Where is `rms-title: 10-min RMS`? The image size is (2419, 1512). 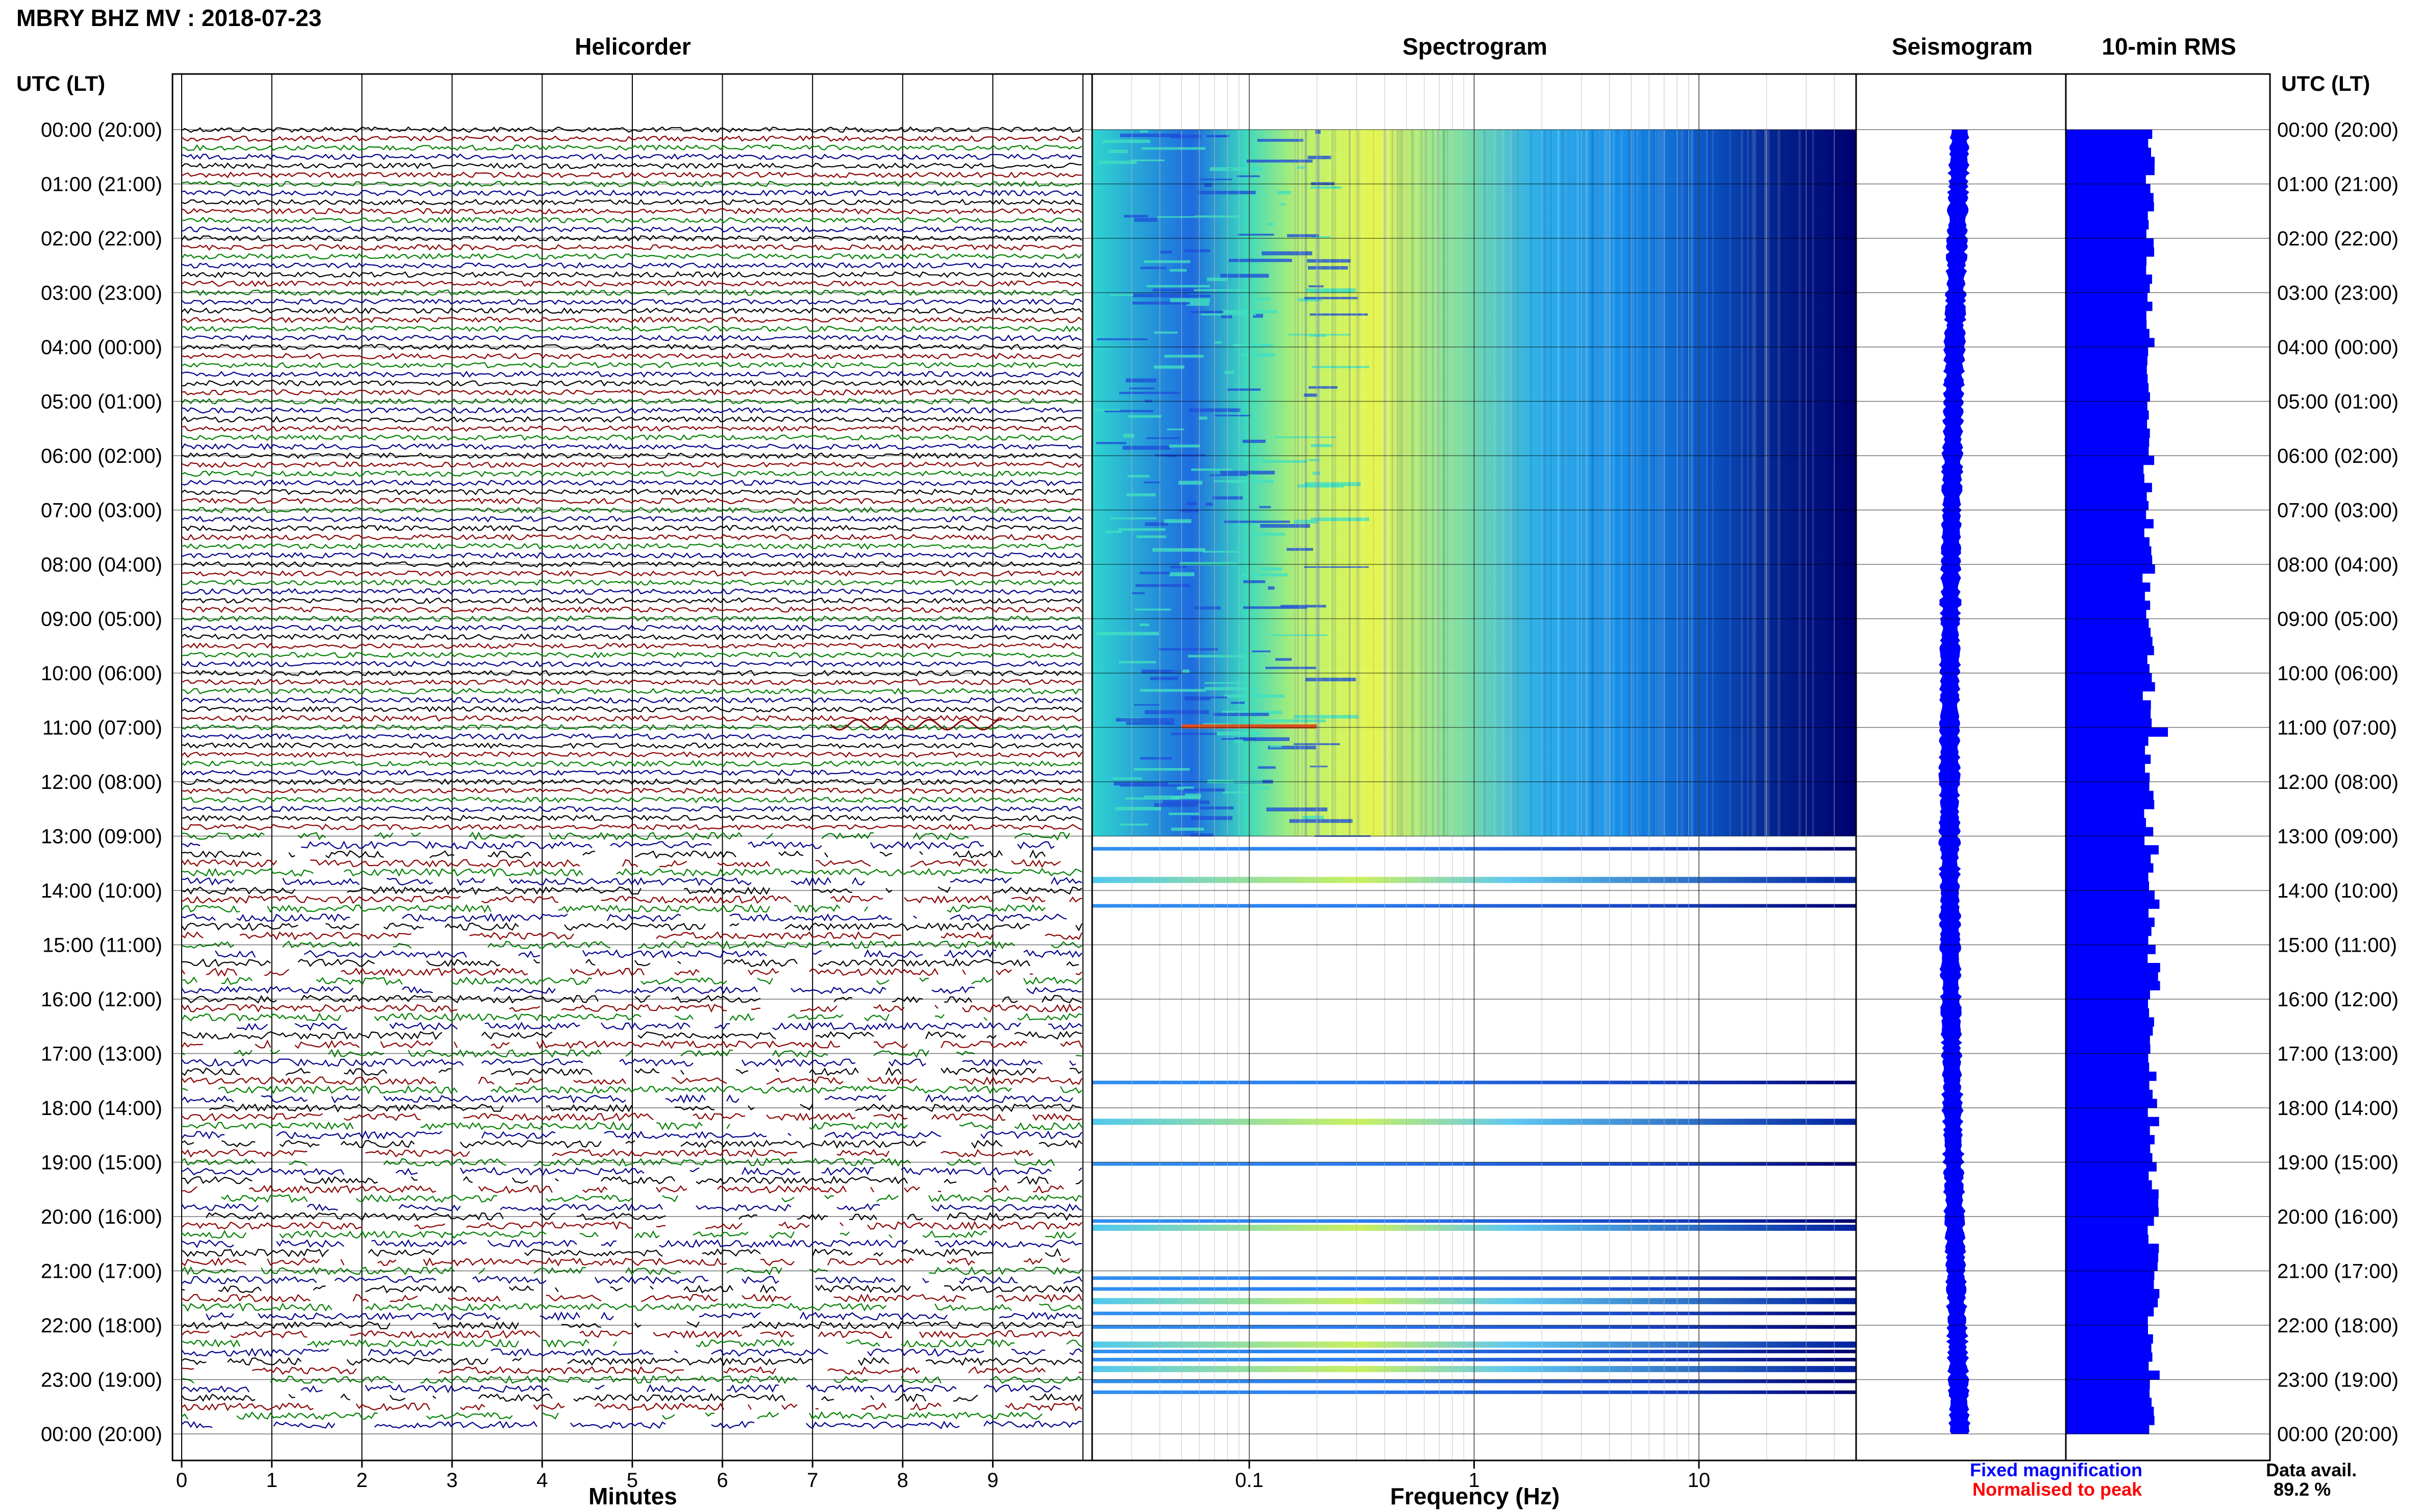 rms-title: 10-min RMS is located at coordinates (2169, 46).